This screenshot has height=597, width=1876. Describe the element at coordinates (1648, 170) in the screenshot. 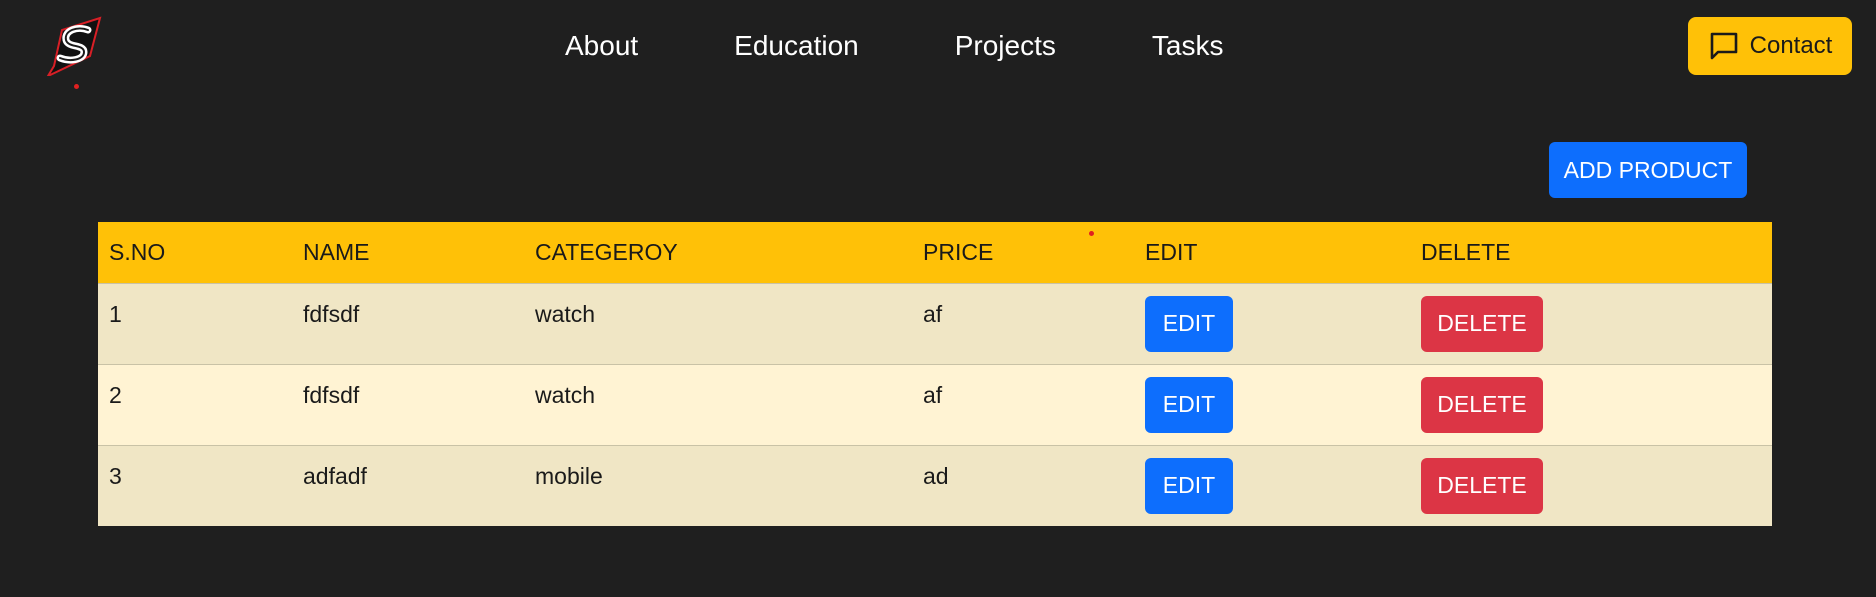

I see `add-product-button: ADD PRODUCT` at that location.